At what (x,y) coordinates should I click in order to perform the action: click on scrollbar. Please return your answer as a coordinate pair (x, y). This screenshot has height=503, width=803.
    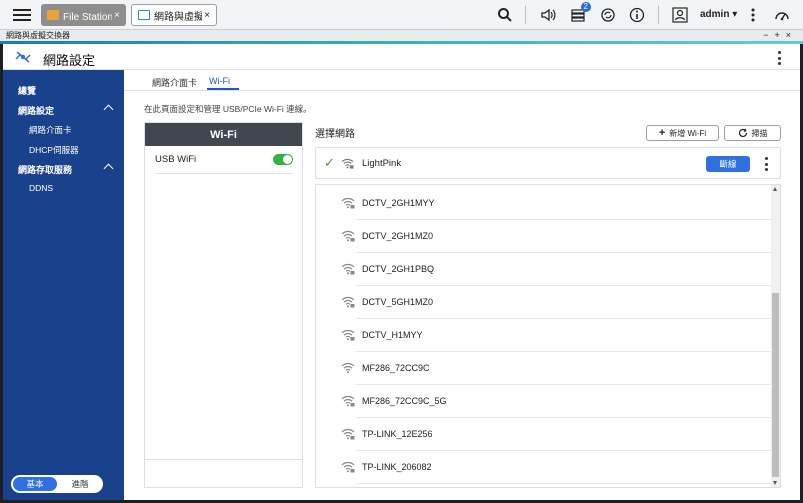
    Looking at the image, I should click on (775, 336).